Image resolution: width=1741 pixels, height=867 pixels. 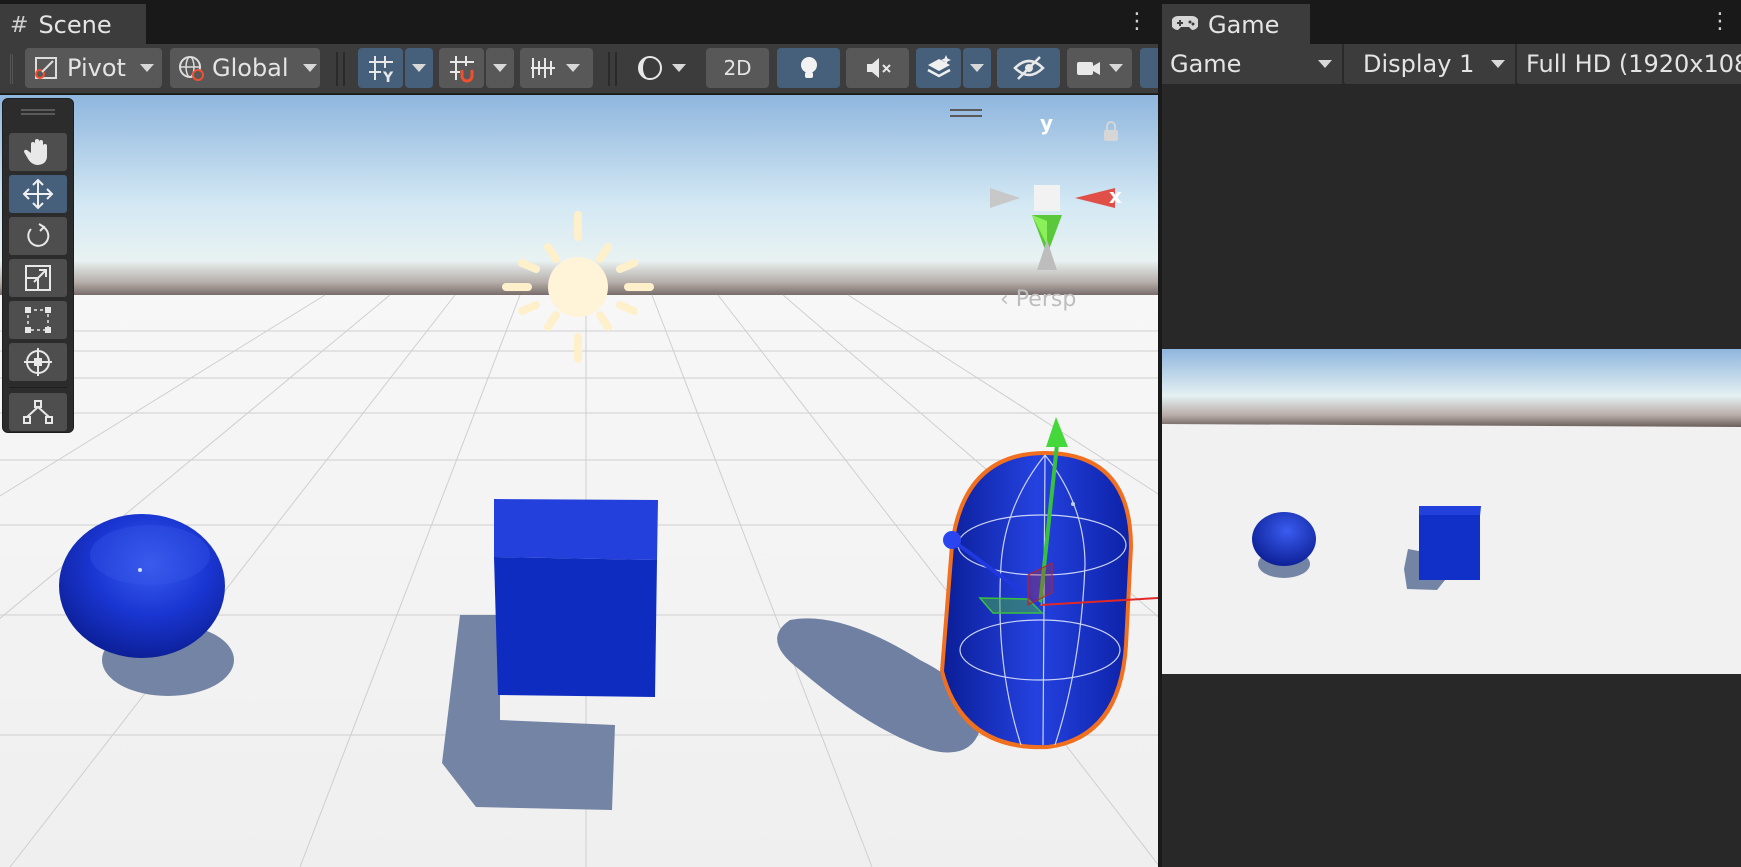 I want to click on display-select: Display 1, so click(x=1431, y=64).